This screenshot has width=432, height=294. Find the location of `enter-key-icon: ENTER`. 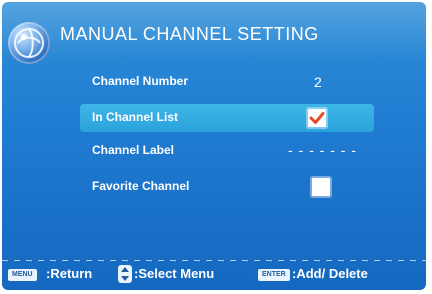

enter-key-icon: ENTER is located at coordinates (274, 275).